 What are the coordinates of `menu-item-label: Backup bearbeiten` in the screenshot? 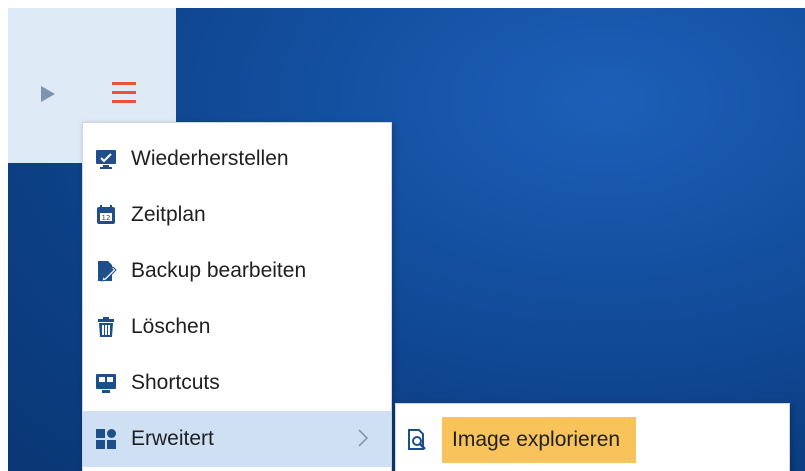 It's located at (219, 270).